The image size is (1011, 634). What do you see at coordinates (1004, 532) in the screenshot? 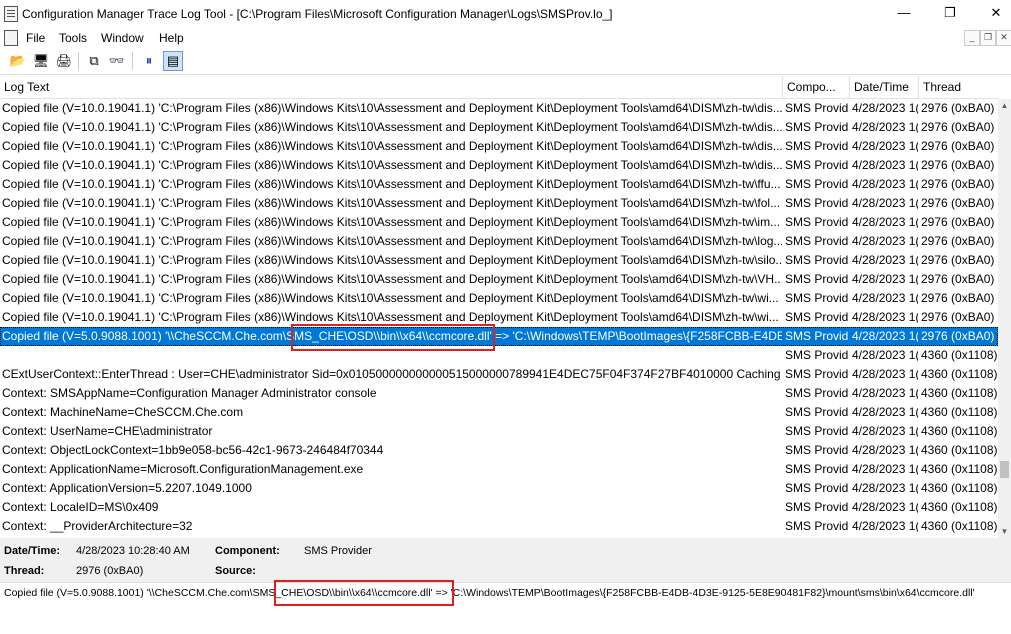
I see `scroll-down-icon: ▼` at bounding box center [1004, 532].